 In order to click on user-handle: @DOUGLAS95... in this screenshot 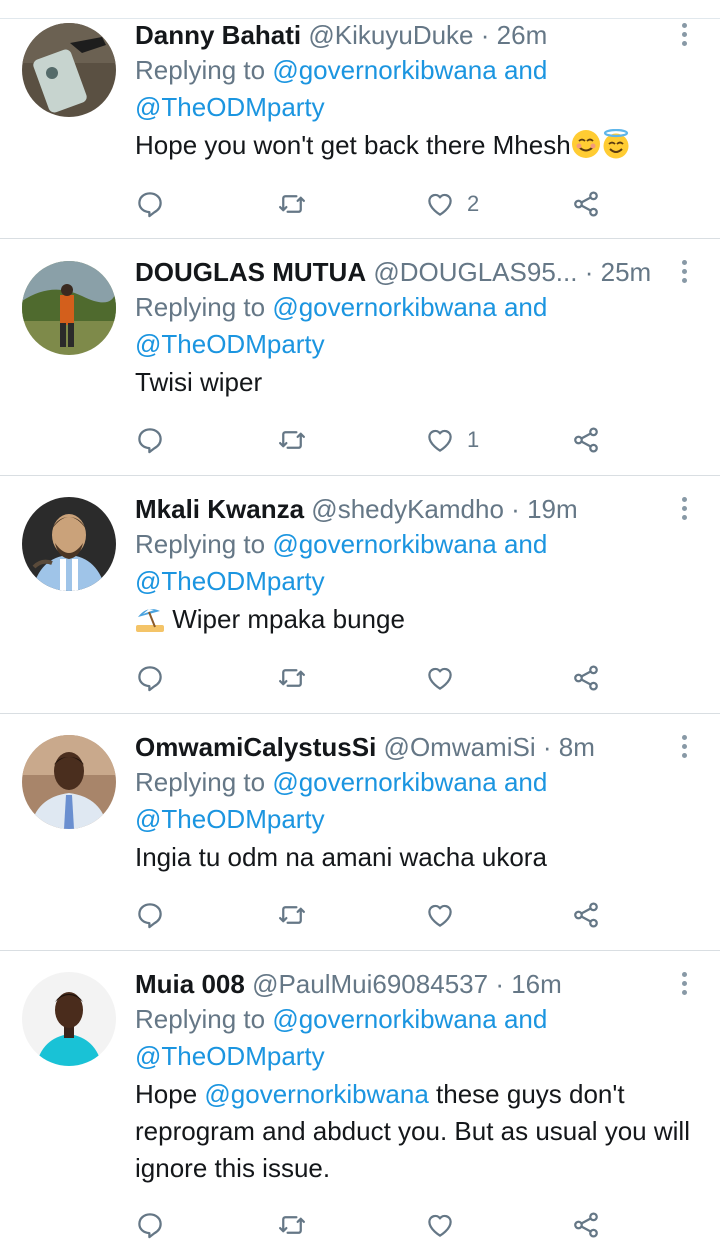, I will do `click(475, 272)`.